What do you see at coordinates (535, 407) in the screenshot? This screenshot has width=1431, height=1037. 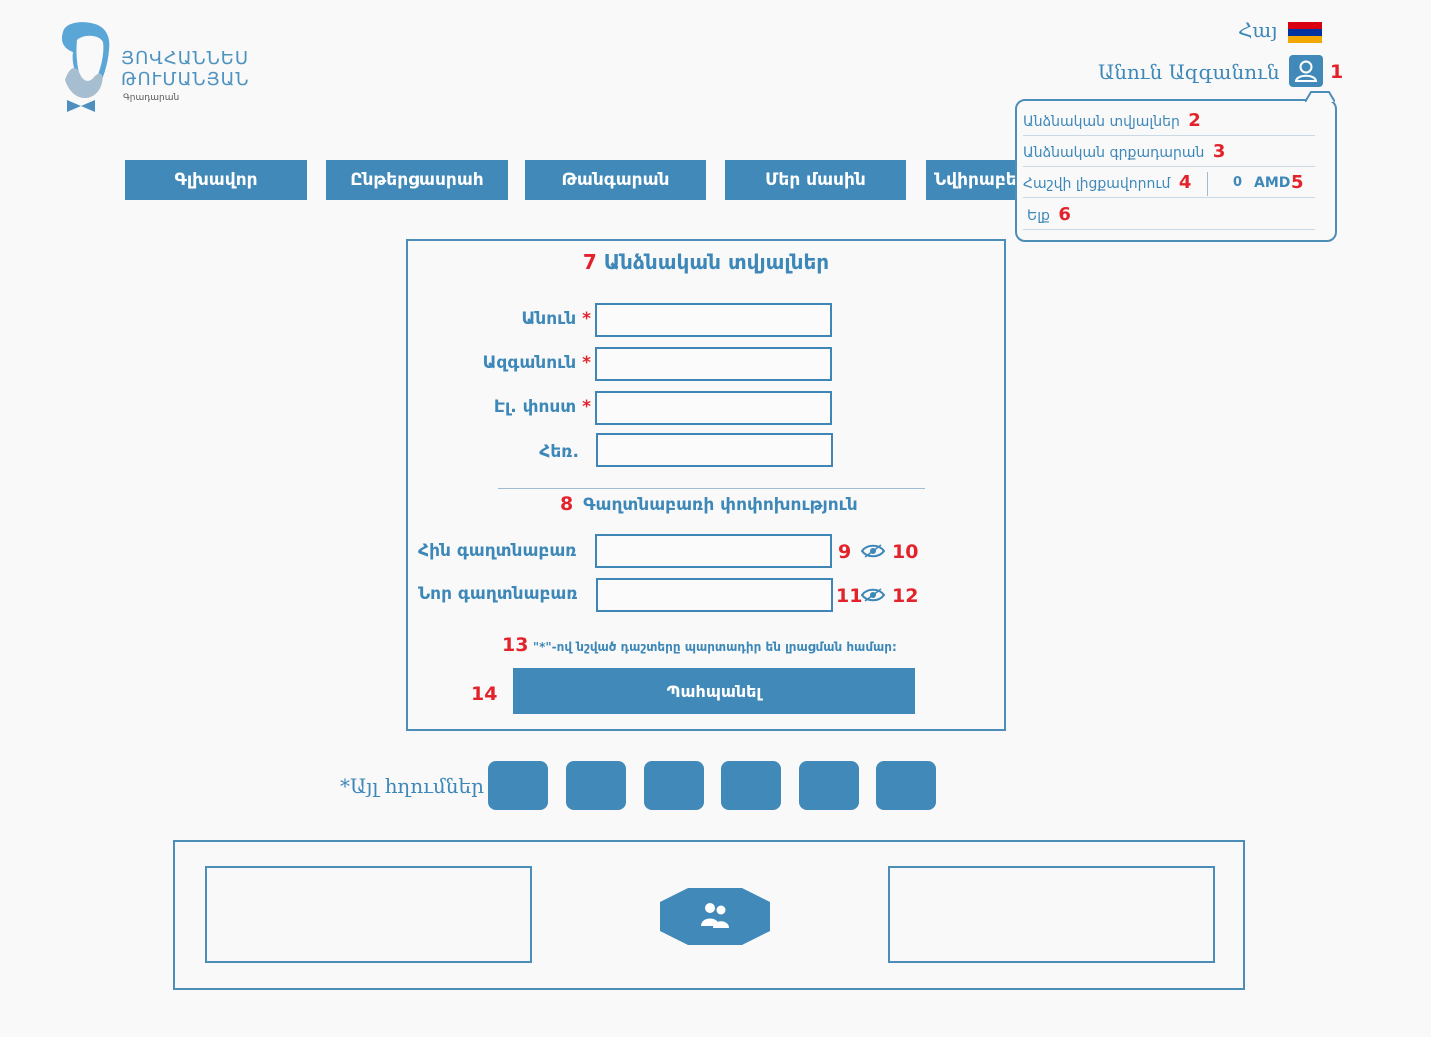 I see `email-label-text: Էլ. փոստ` at bounding box center [535, 407].